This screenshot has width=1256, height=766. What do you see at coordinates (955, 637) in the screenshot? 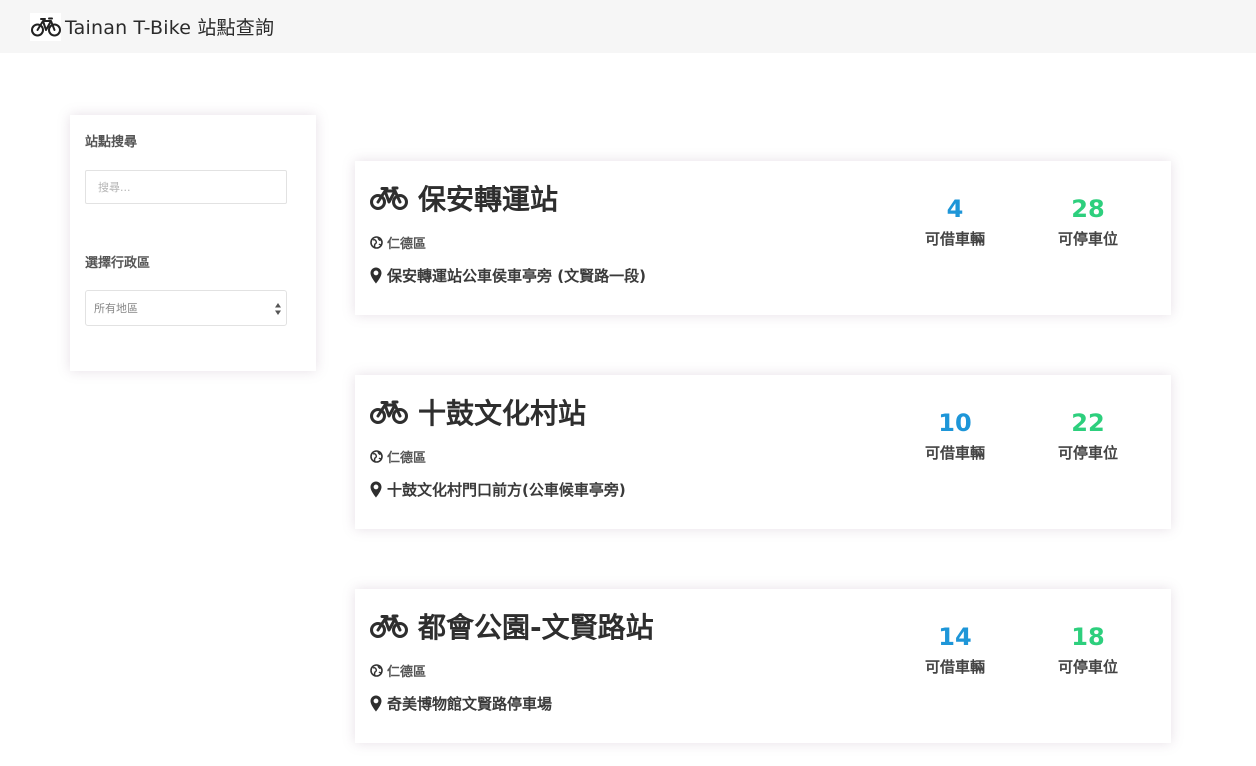
I see `available-bikes-count: 14` at bounding box center [955, 637].